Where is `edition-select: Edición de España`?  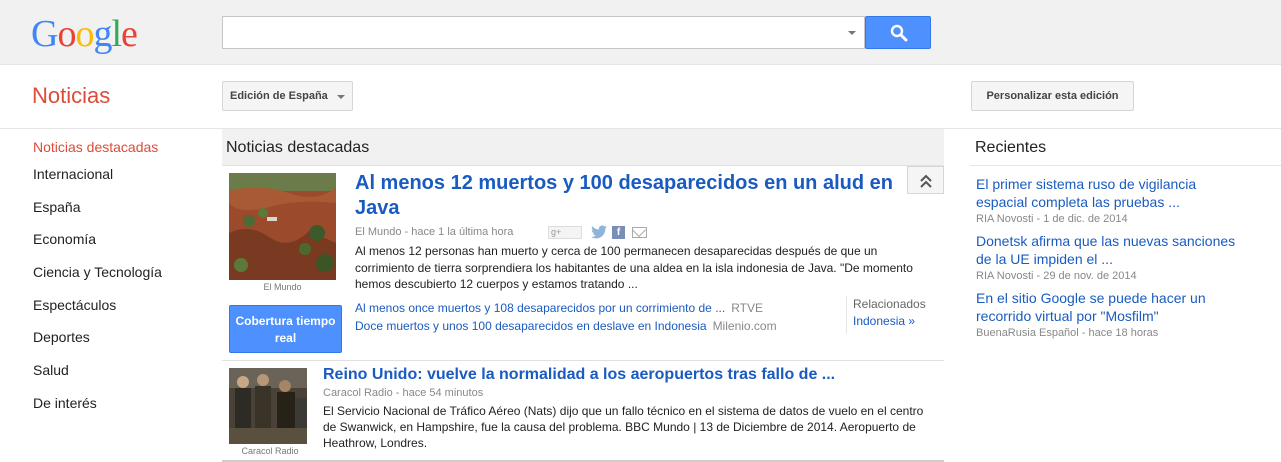
edition-select: Edición de España is located at coordinates (287, 96).